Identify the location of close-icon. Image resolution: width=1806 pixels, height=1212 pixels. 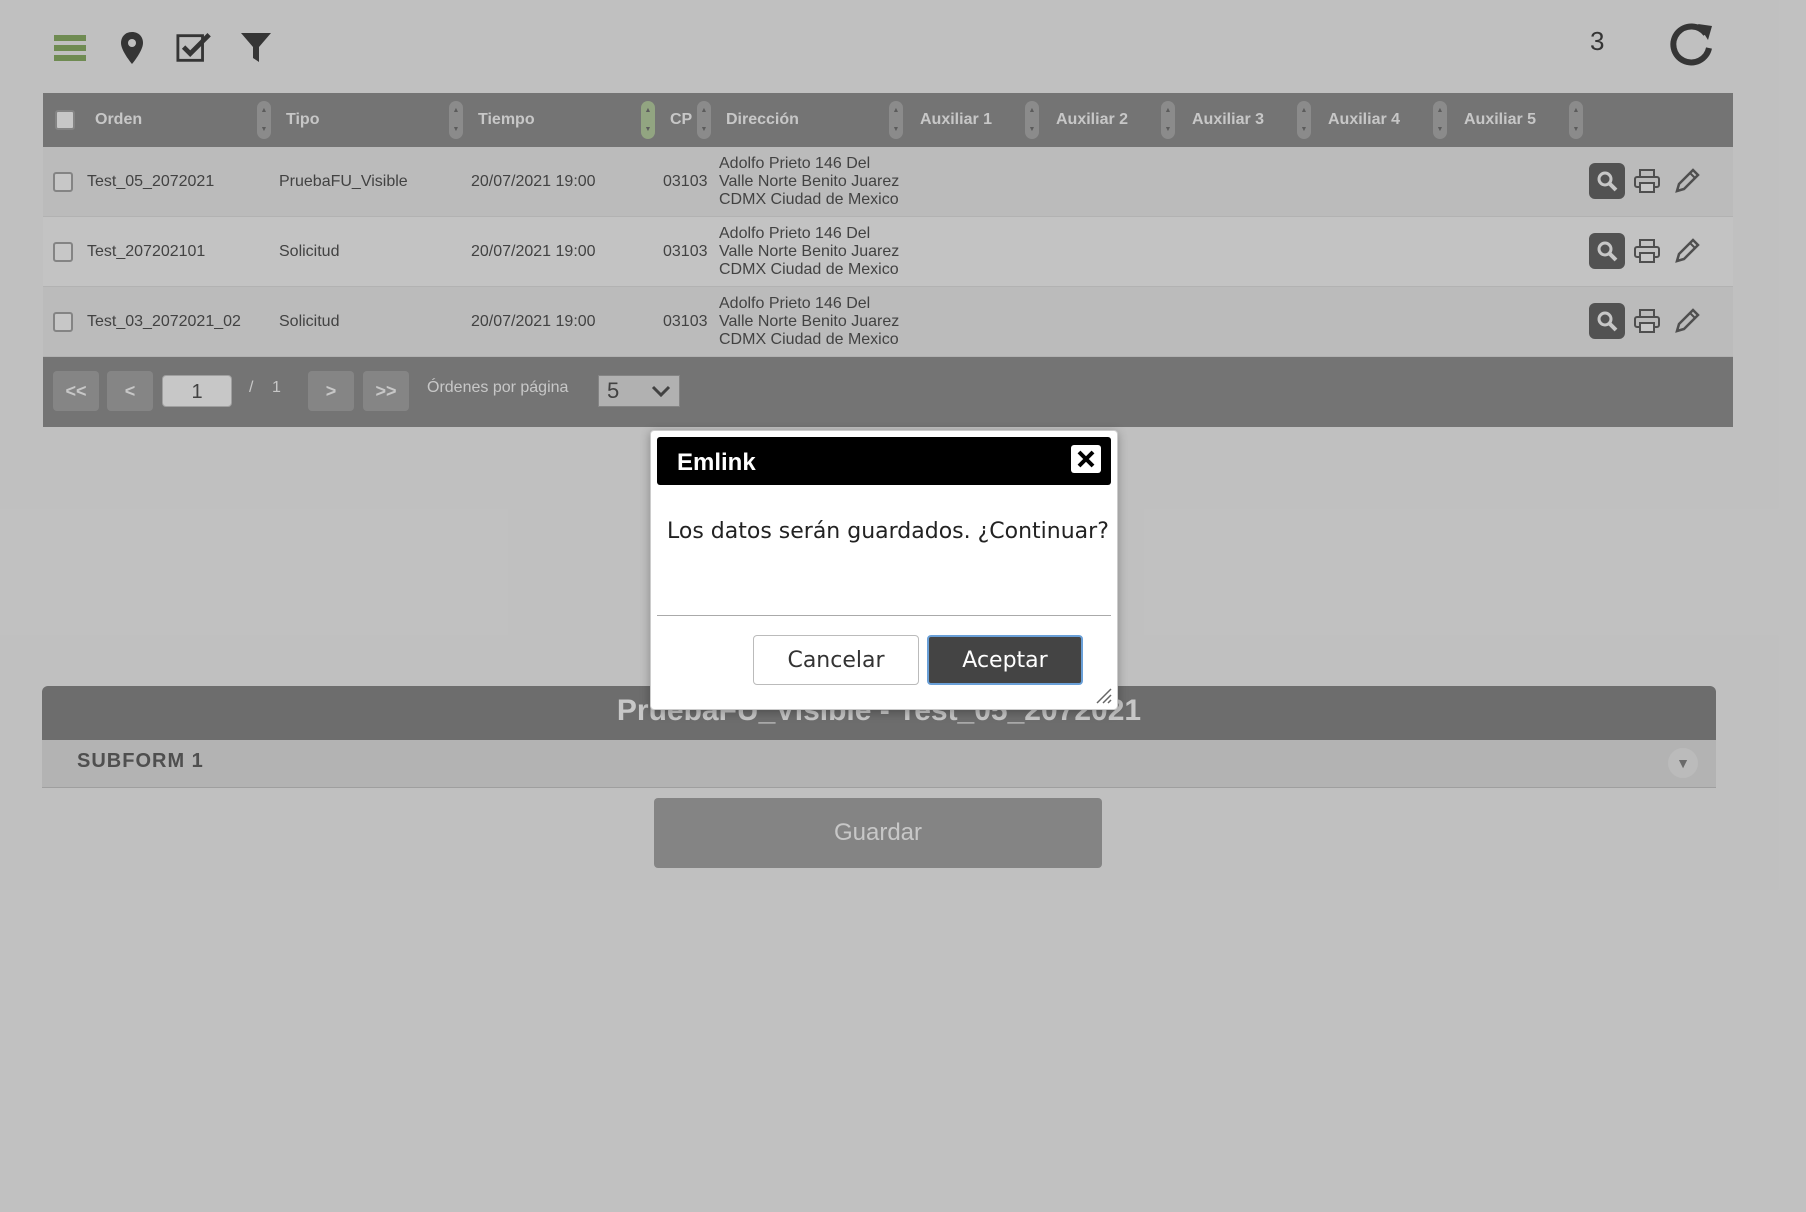
(1086, 459).